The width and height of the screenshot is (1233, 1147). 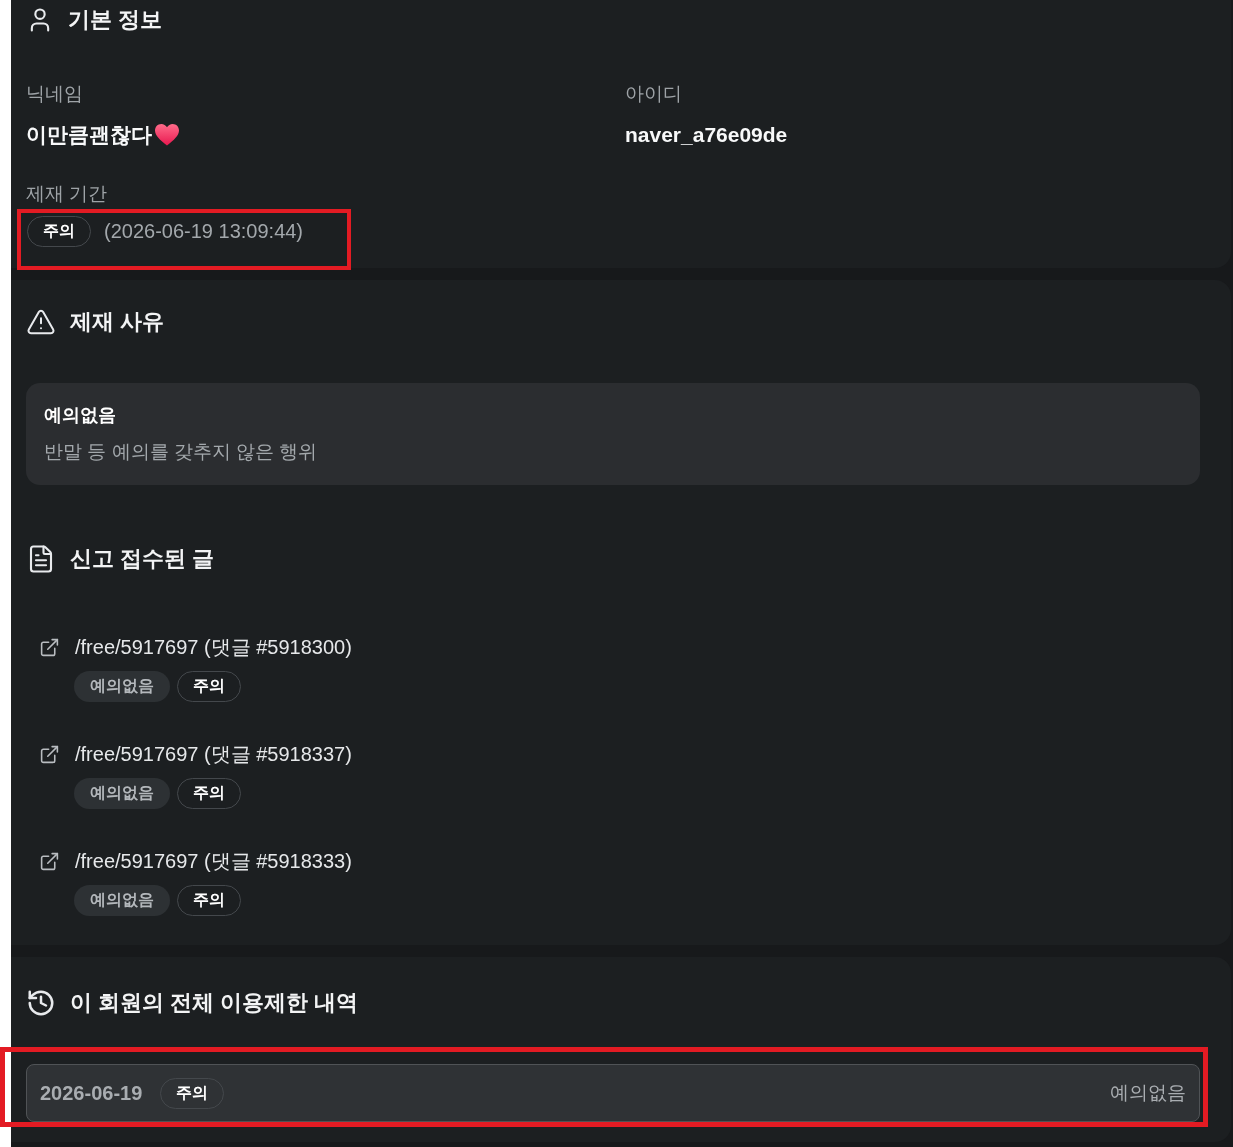 I want to click on section-title: 제재 사유, so click(x=117, y=322).